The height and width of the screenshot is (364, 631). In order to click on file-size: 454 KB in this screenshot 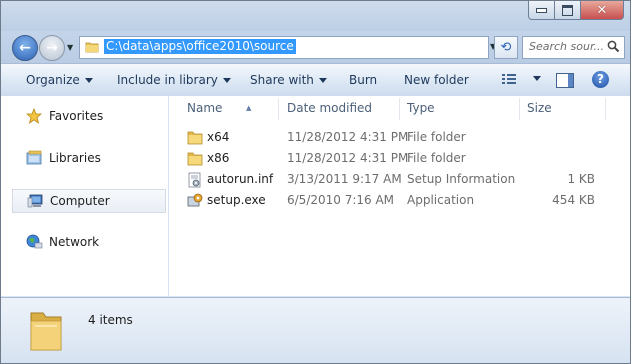, I will do `click(573, 200)`.